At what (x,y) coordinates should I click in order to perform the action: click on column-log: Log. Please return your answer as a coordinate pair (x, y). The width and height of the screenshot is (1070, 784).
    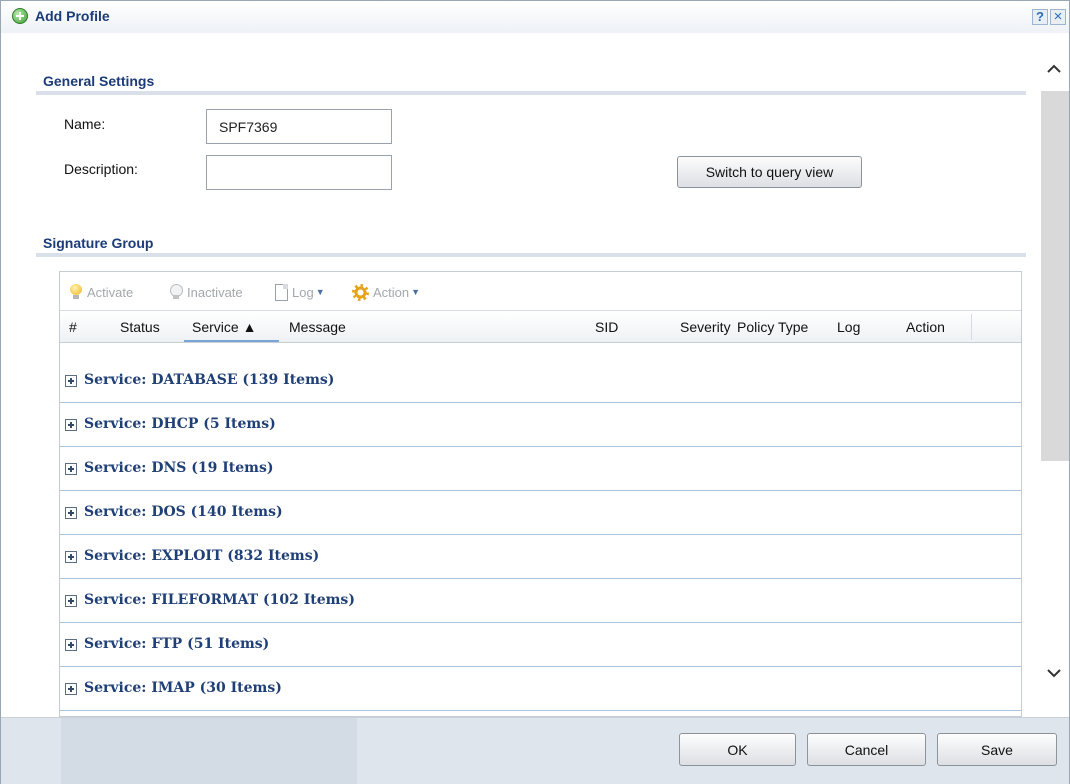
    Looking at the image, I should click on (848, 327).